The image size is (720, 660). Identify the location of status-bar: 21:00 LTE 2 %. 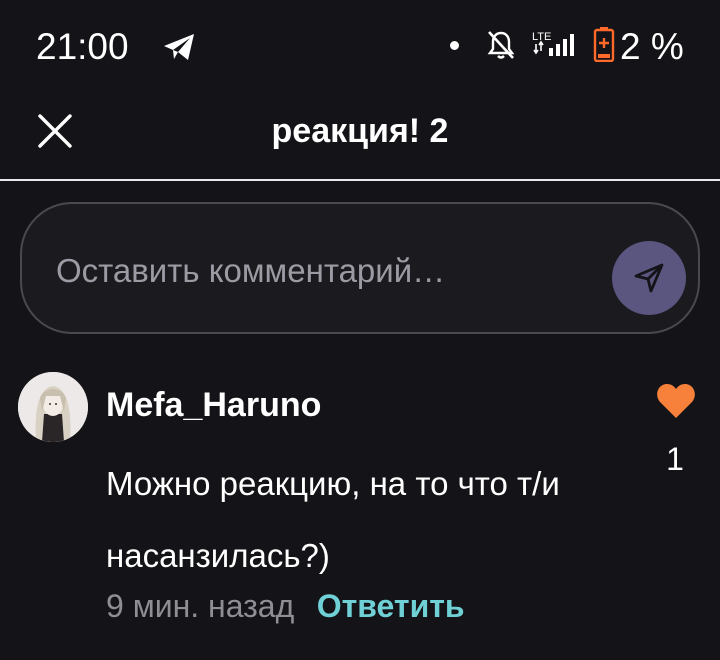
(360, 45).